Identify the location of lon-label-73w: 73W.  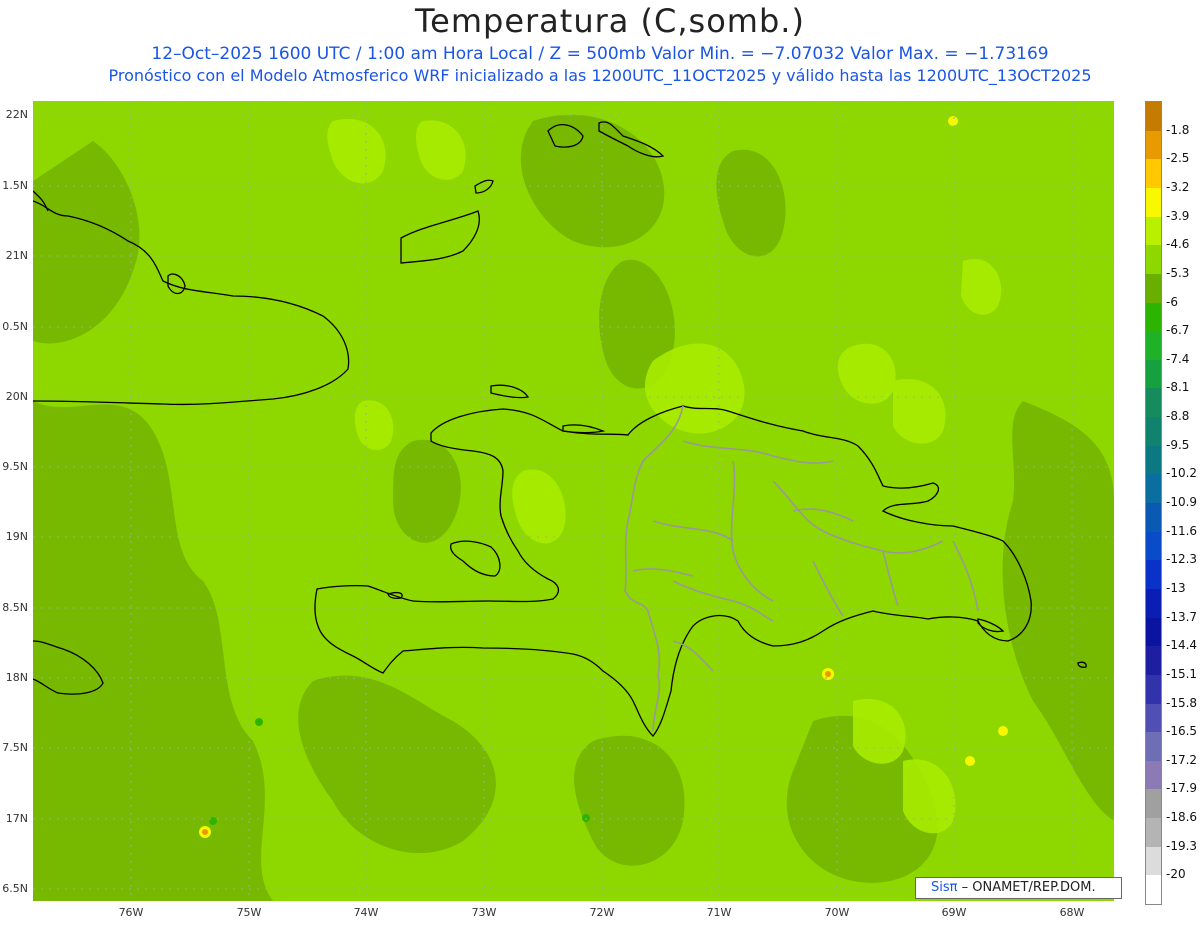
(484, 912).